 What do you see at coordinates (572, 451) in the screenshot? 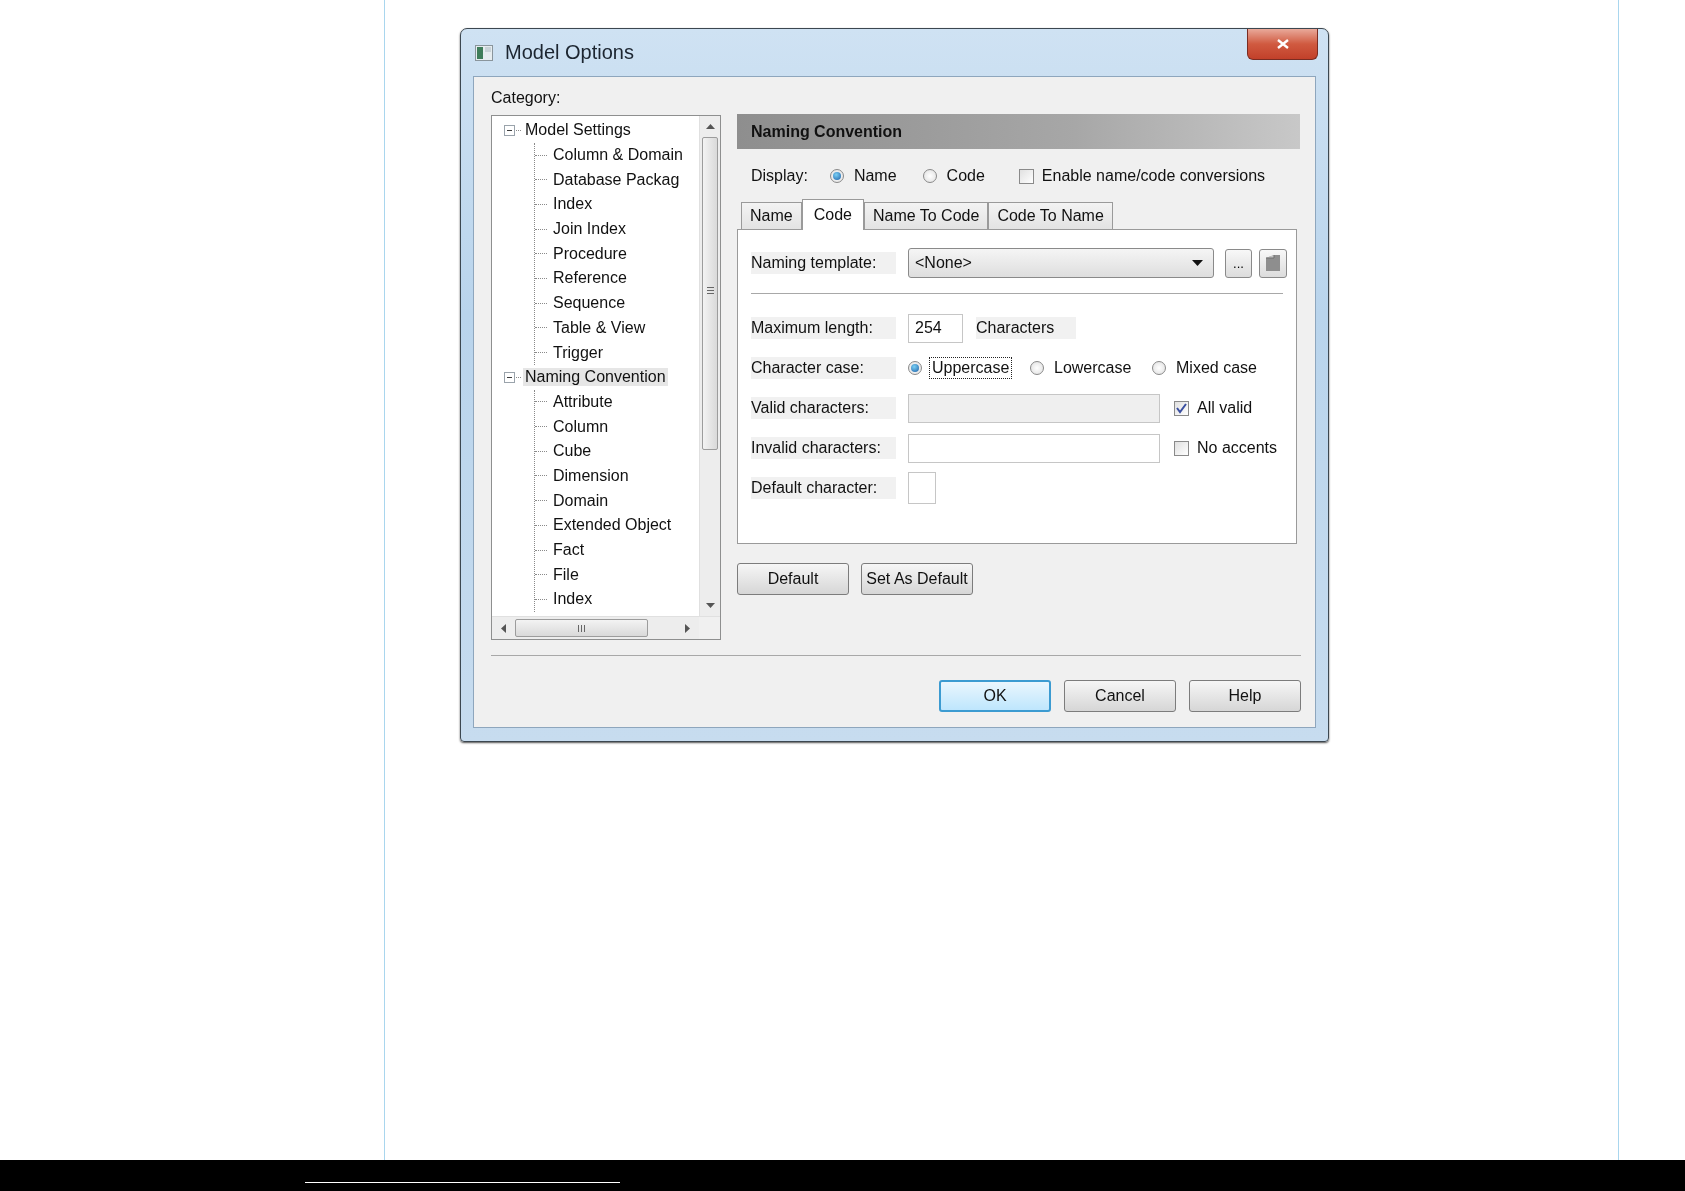
I see `tree-item: Cube` at bounding box center [572, 451].